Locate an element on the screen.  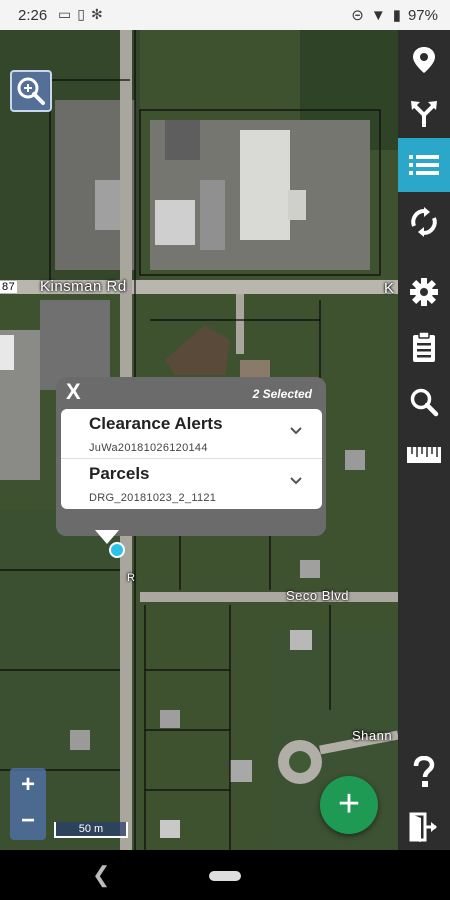
sync-icon is located at coordinates (424, 222).